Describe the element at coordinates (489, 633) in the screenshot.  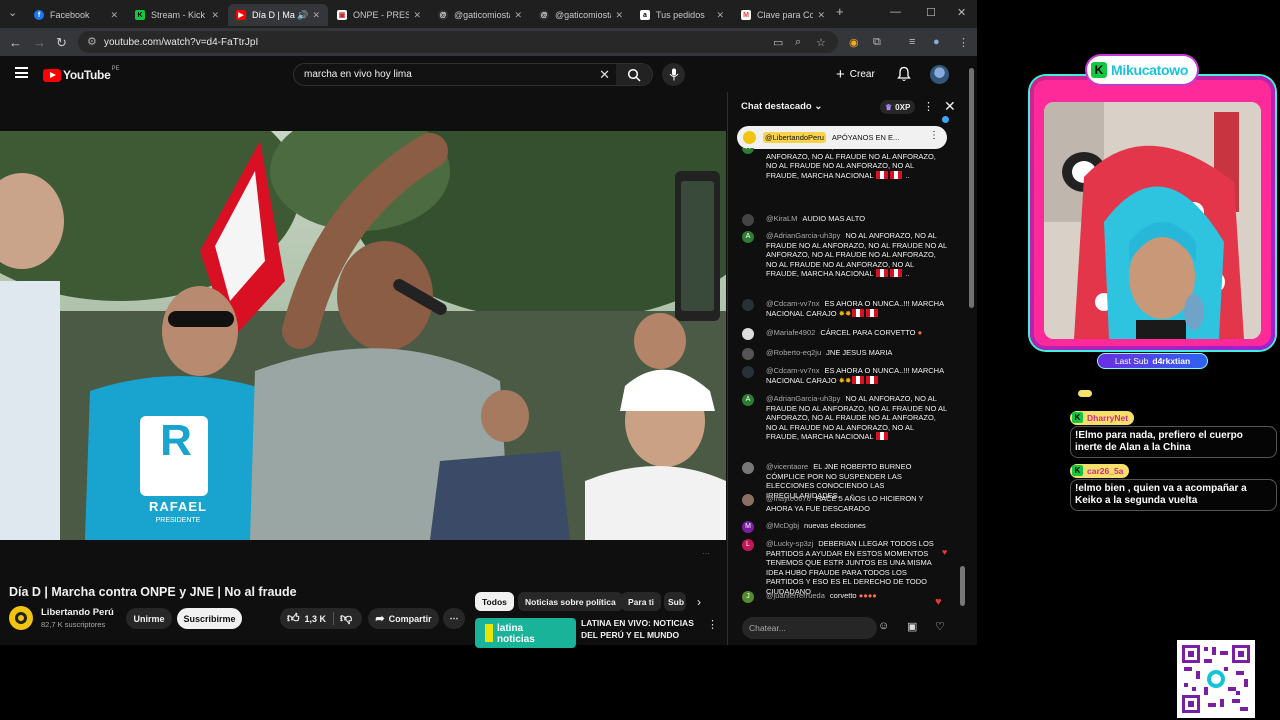
I see `latina-logo-bar` at that location.